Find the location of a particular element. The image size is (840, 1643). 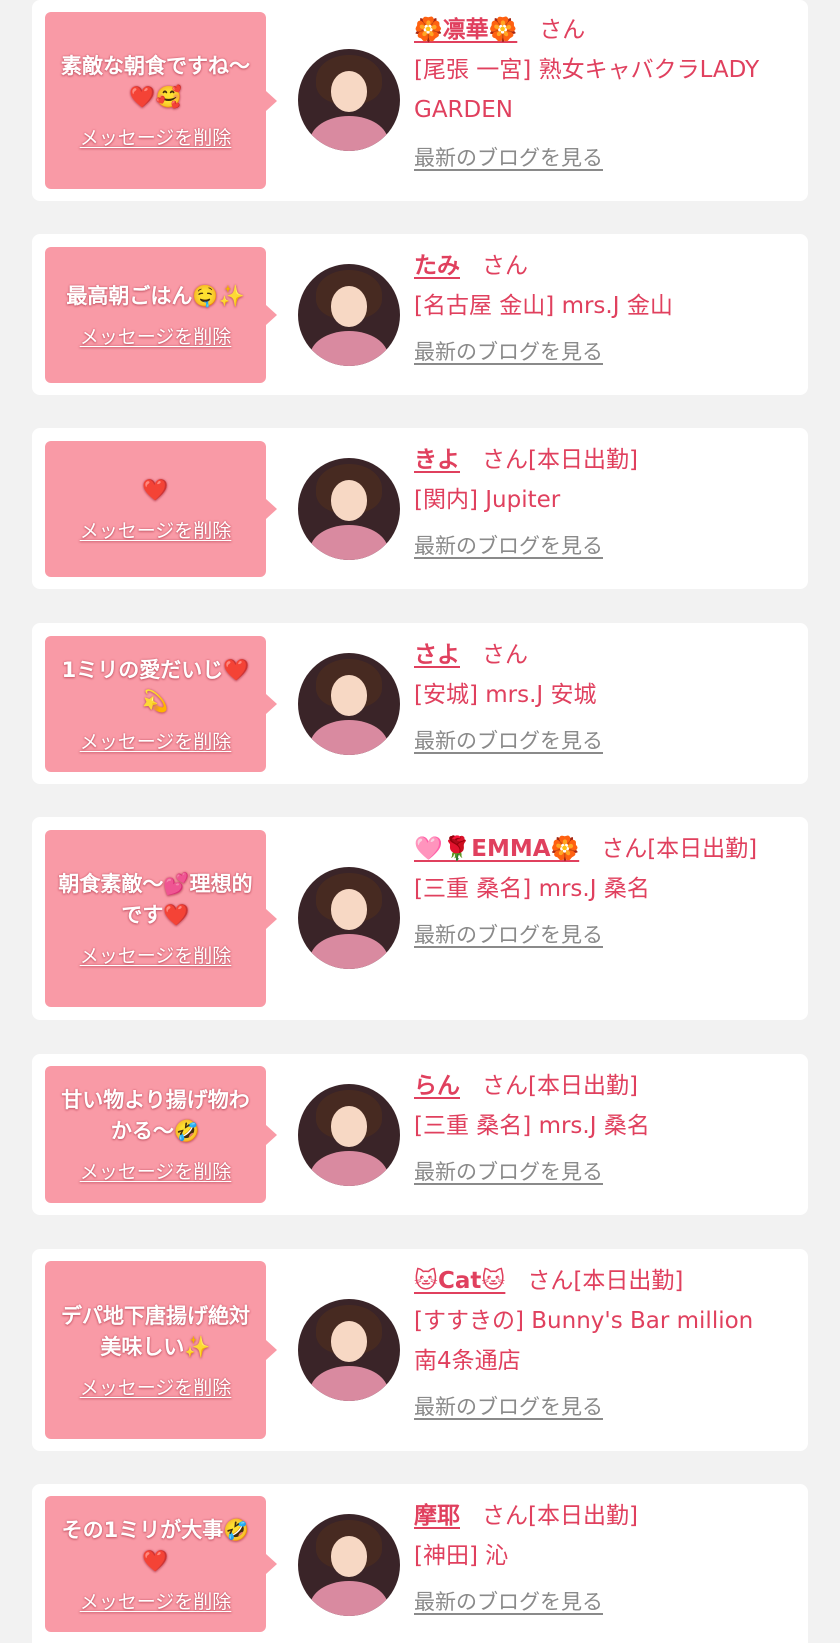

girl-name-link: 🏵️凛華🏵️ is located at coordinates (465, 30).